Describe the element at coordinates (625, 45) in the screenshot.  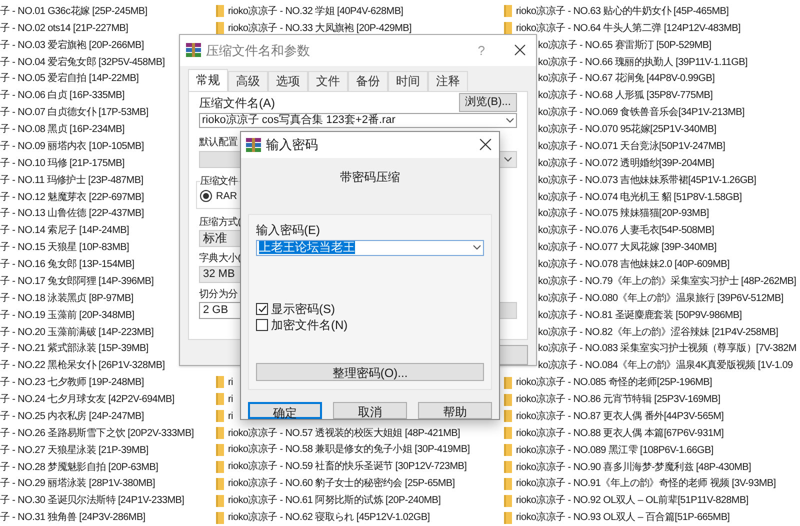
I see `folder-name: ko凉凉子 - NO.65 赛雷斯汀 [50P-529MB]` at that location.